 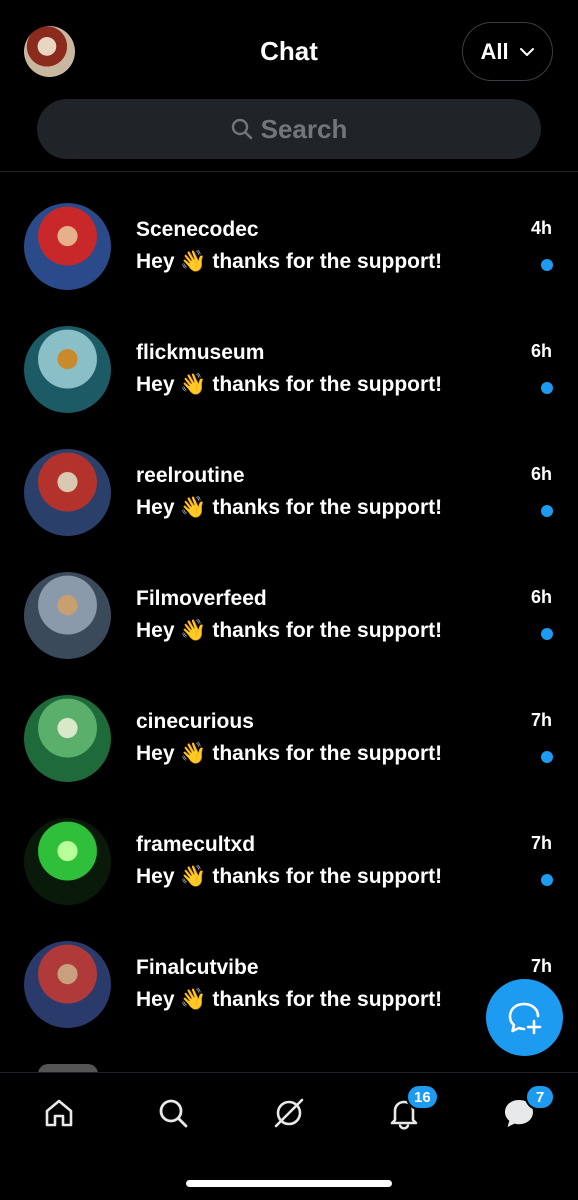 I want to click on filter-dropdown: All, so click(x=507, y=51).